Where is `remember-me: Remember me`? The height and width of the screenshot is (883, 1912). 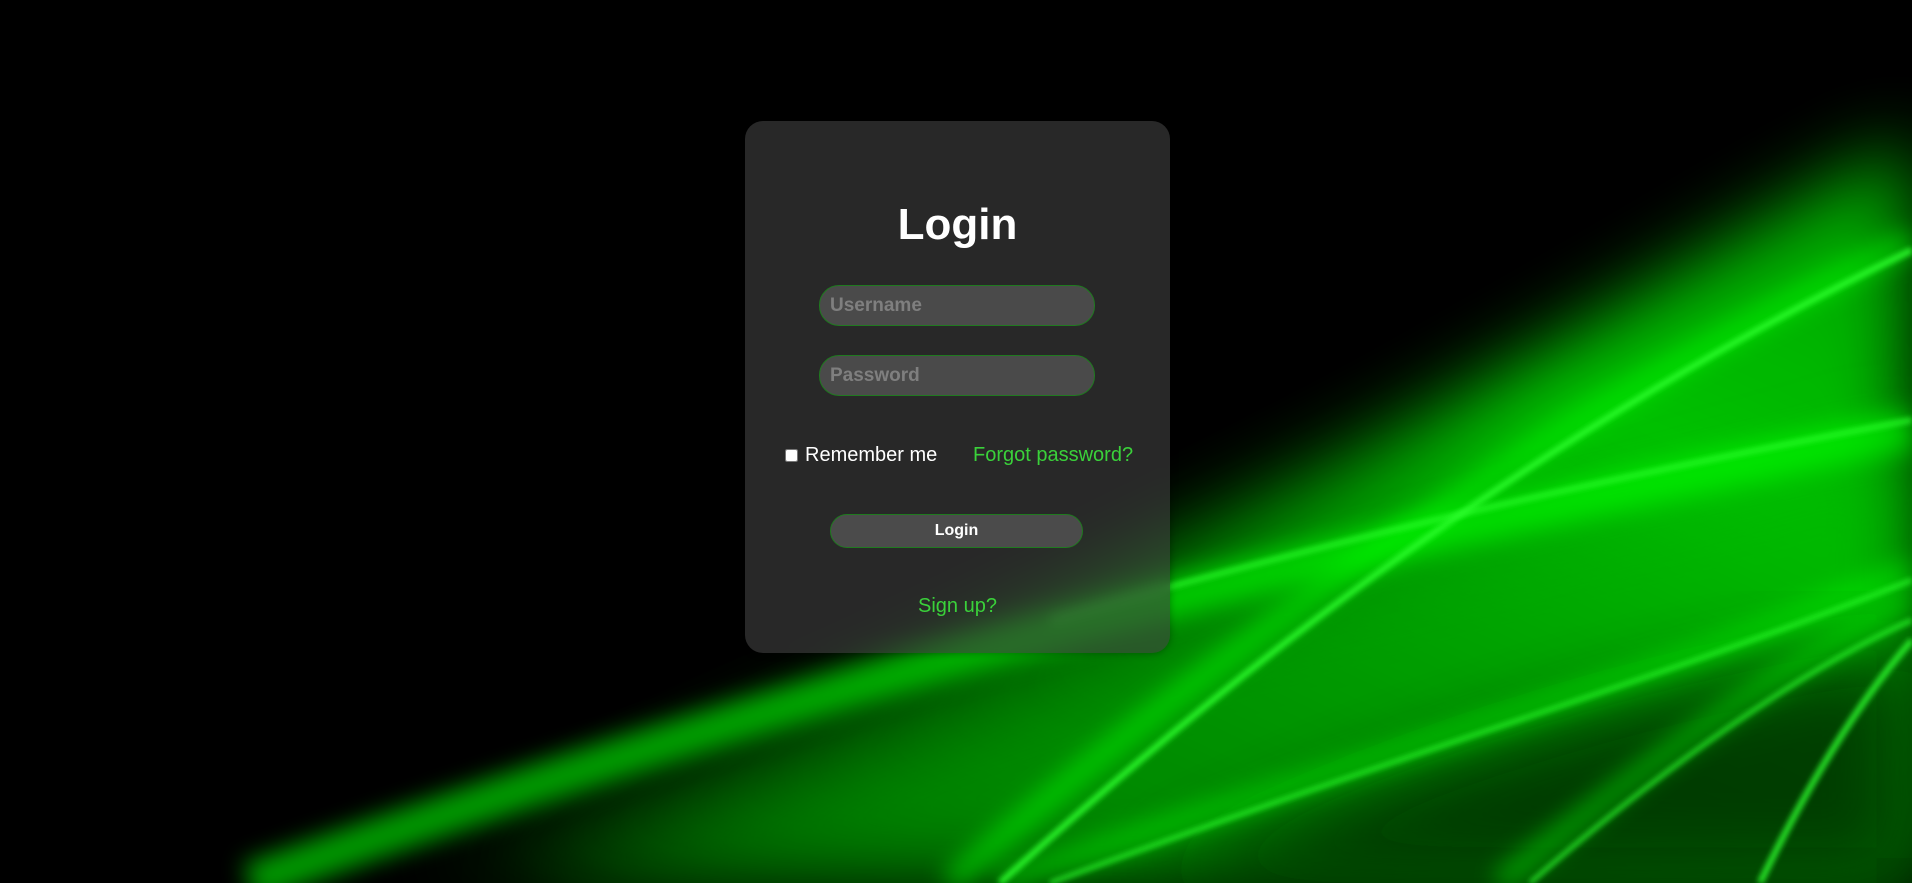
remember-me: Remember me is located at coordinates (861, 455).